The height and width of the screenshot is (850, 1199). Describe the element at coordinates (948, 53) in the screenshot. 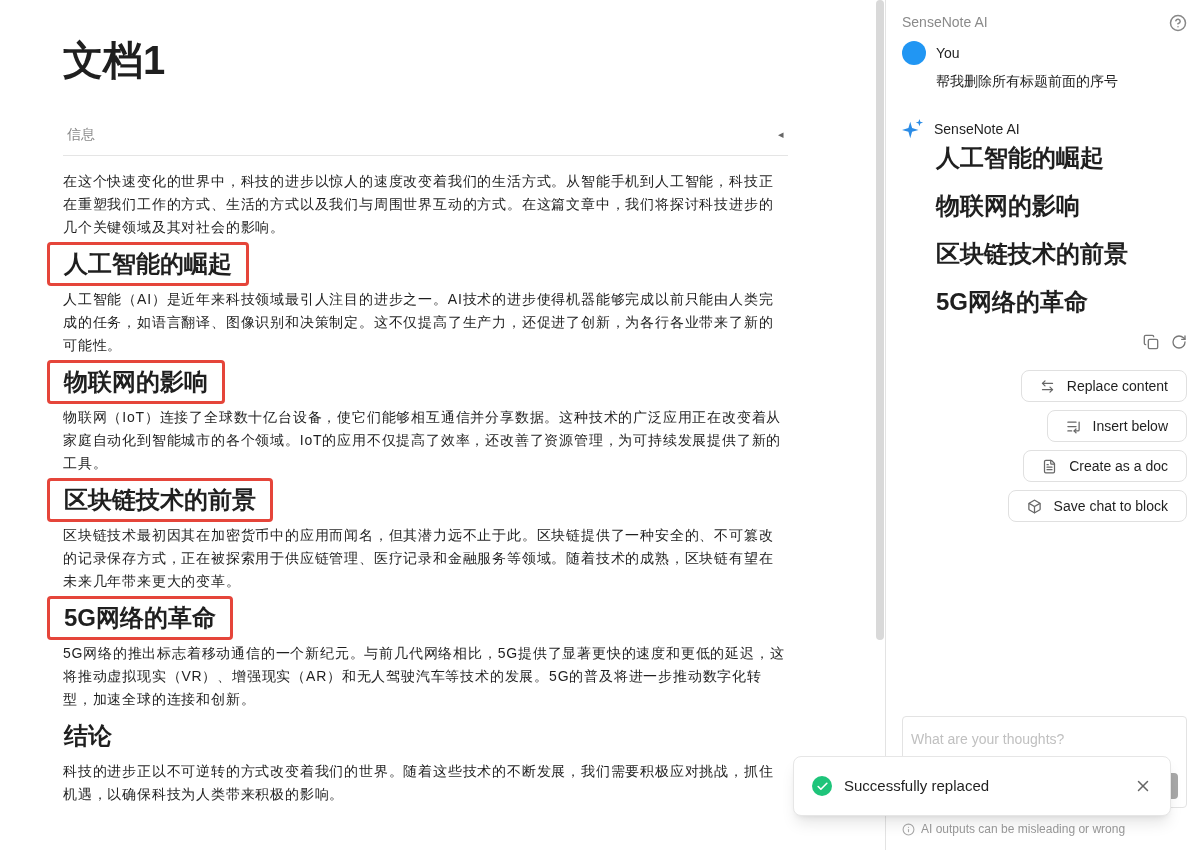

I see `author-name: You` at that location.